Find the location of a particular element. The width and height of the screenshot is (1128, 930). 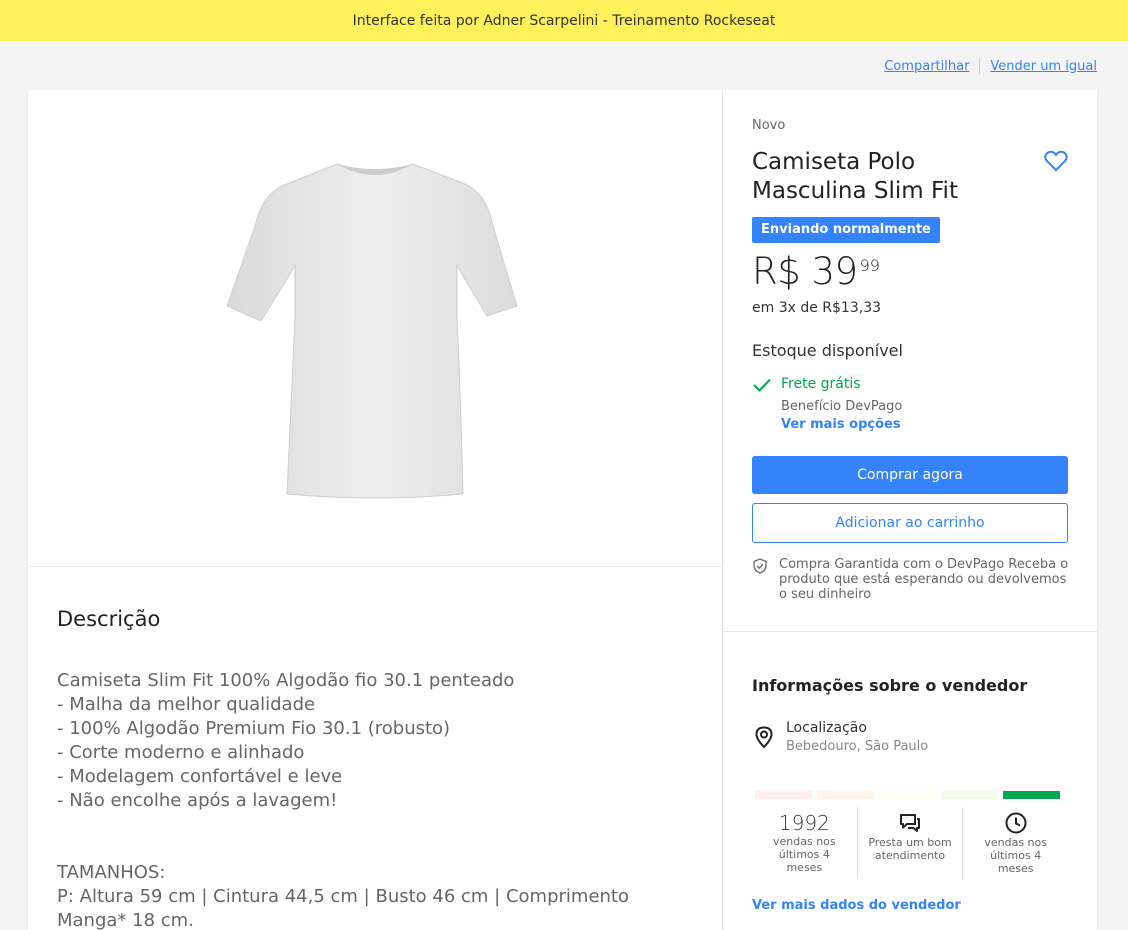

location-pin-icon is located at coordinates (764, 737).